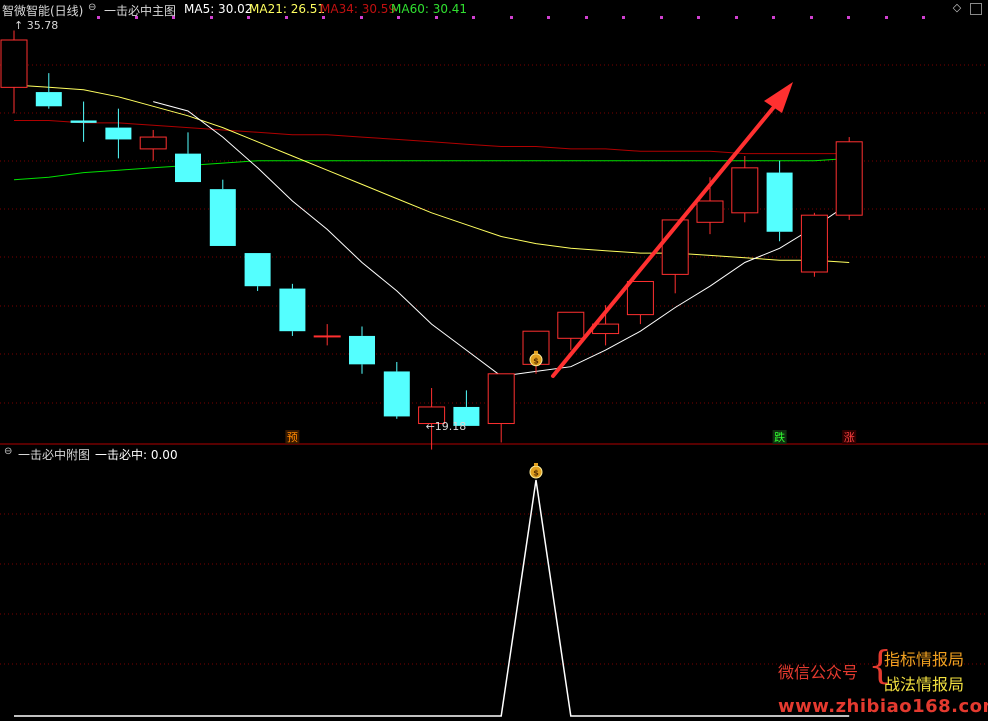 This screenshot has width=988, height=721. I want to click on arrow-head, so click(778, 97).